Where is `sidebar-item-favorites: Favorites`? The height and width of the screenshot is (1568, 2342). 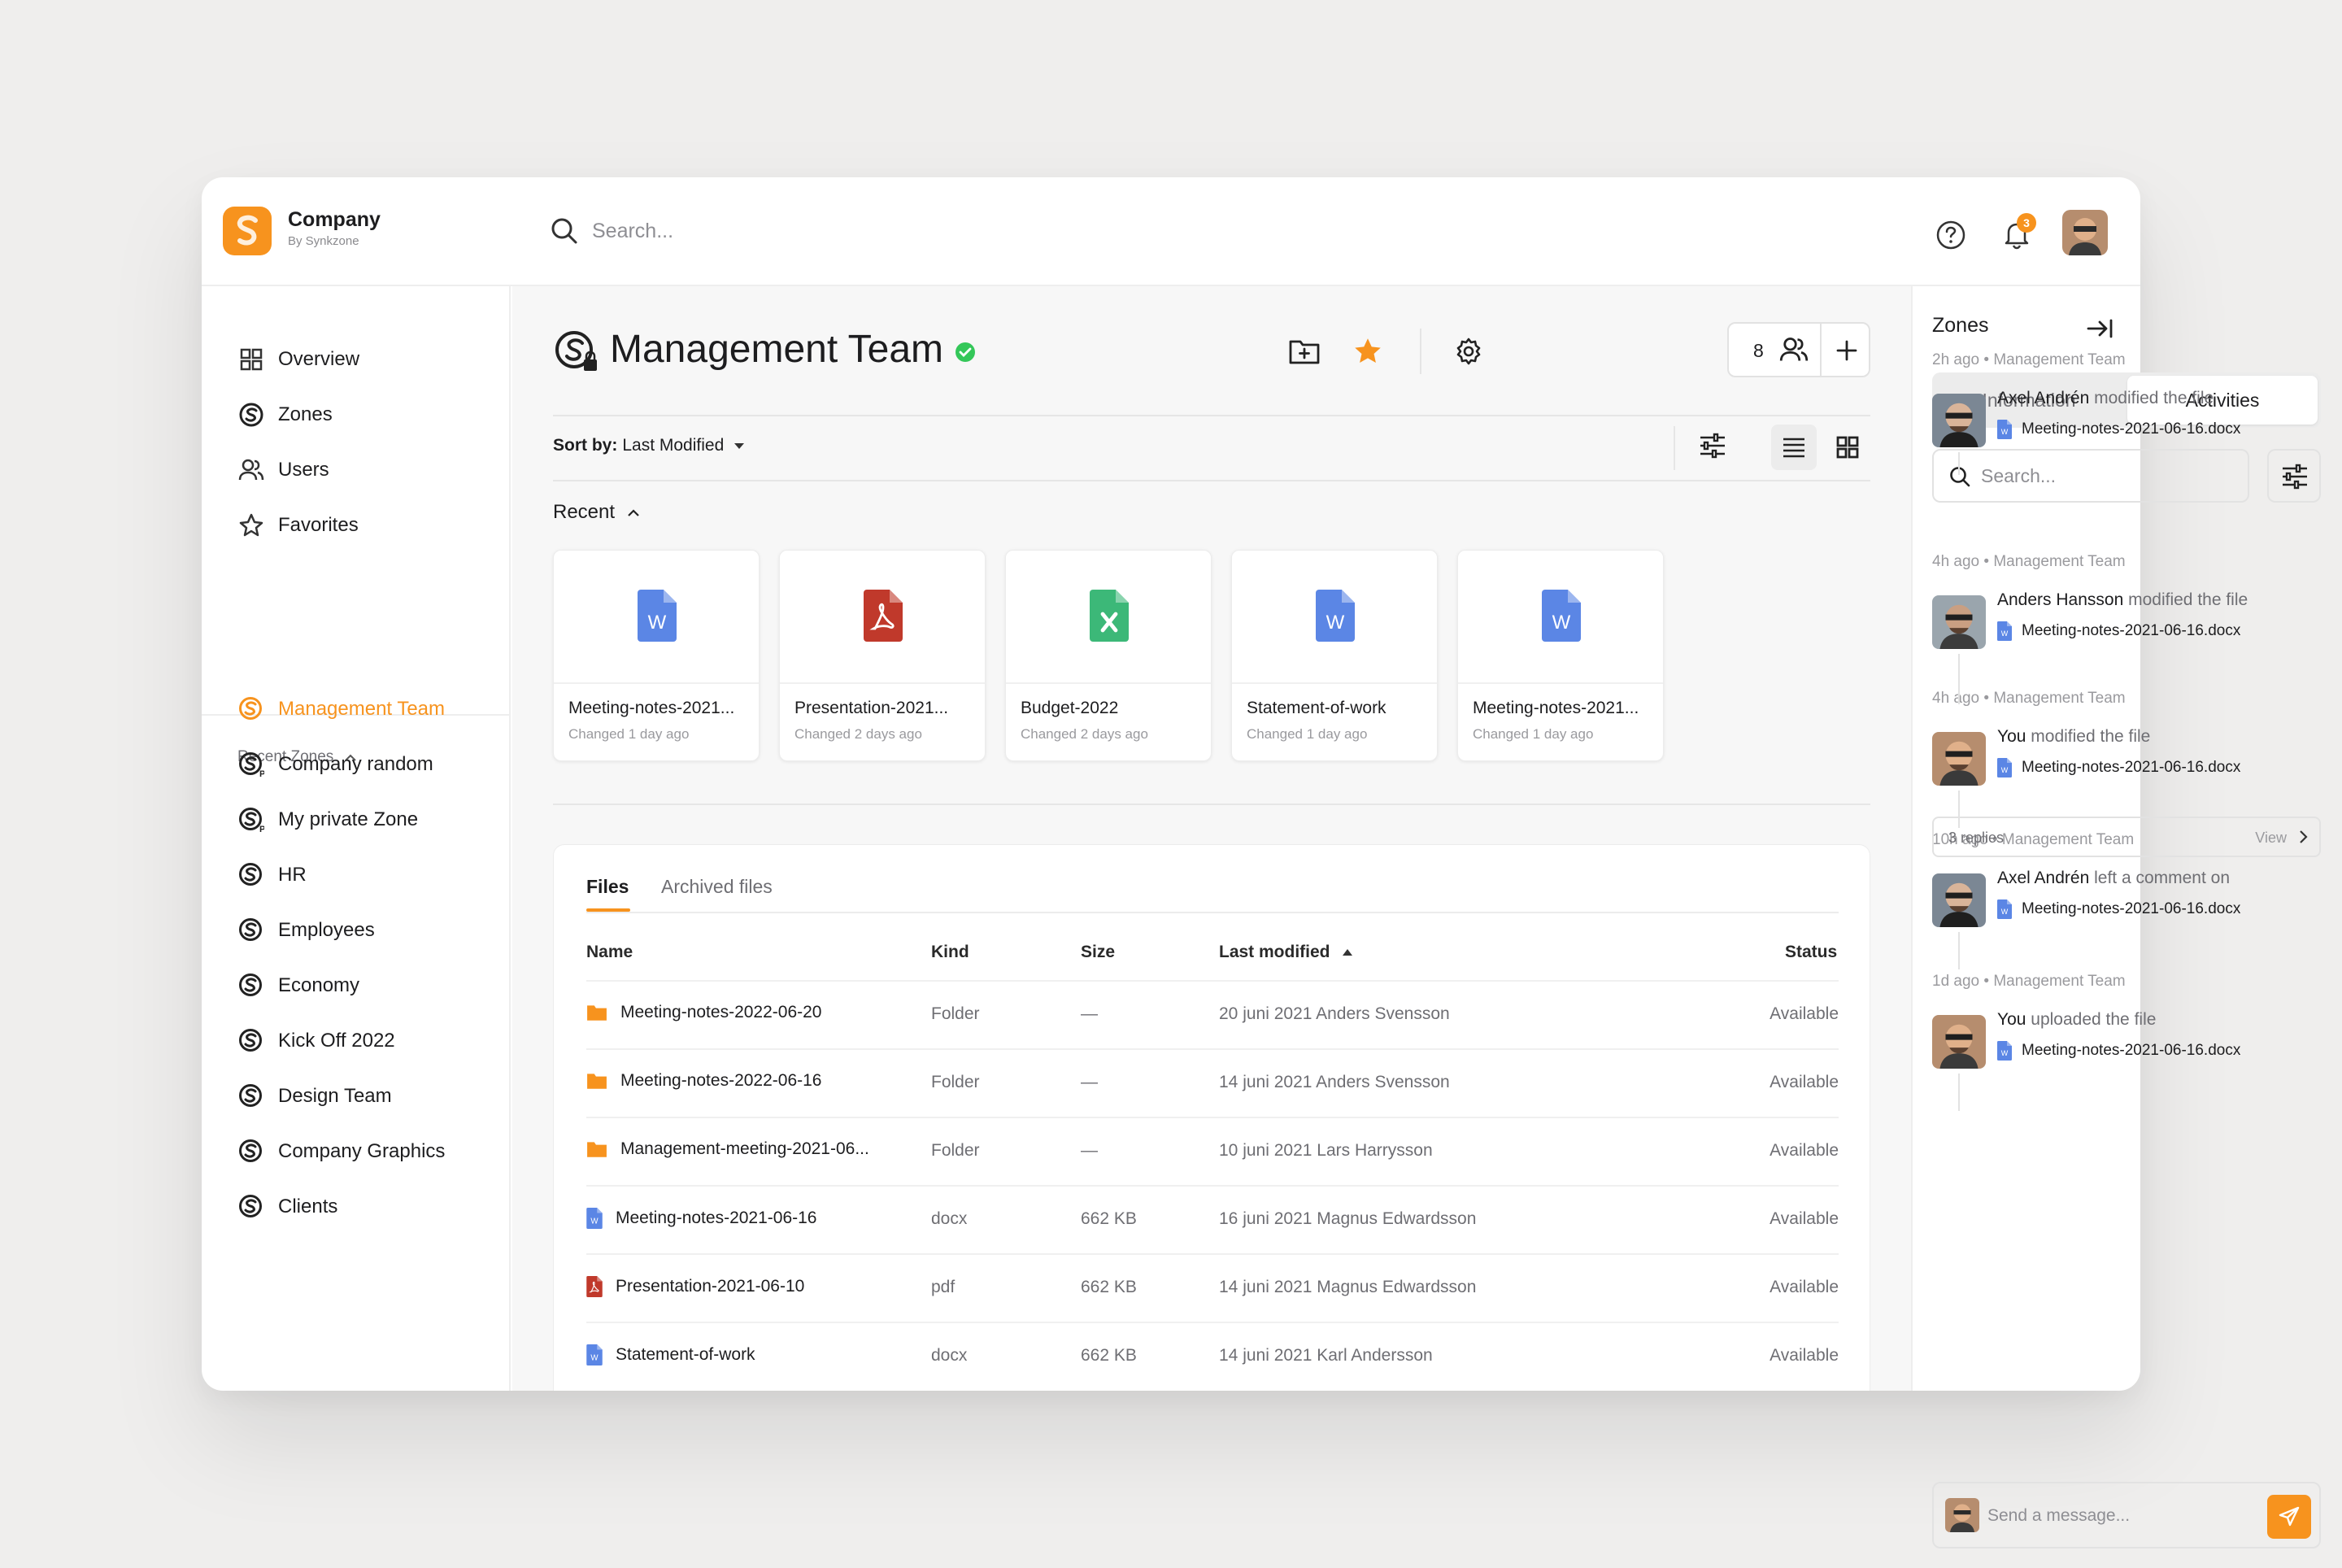
sidebar-item-favorites: Favorites is located at coordinates (298, 525).